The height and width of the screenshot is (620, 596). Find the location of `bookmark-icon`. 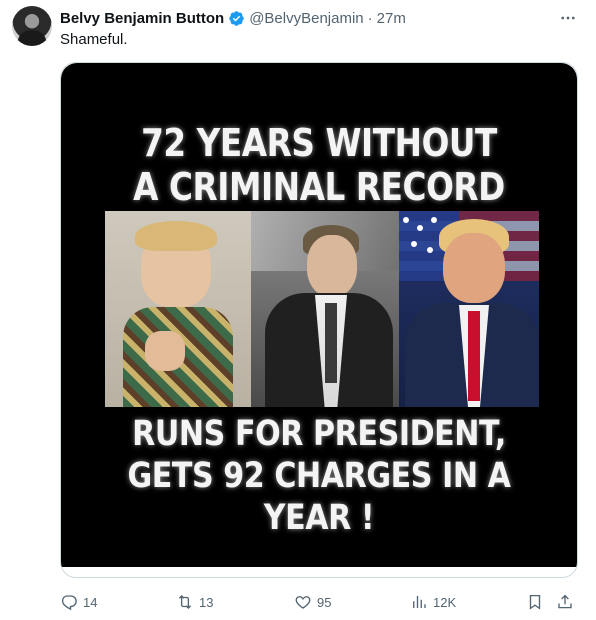

bookmark-icon is located at coordinates (535, 602).